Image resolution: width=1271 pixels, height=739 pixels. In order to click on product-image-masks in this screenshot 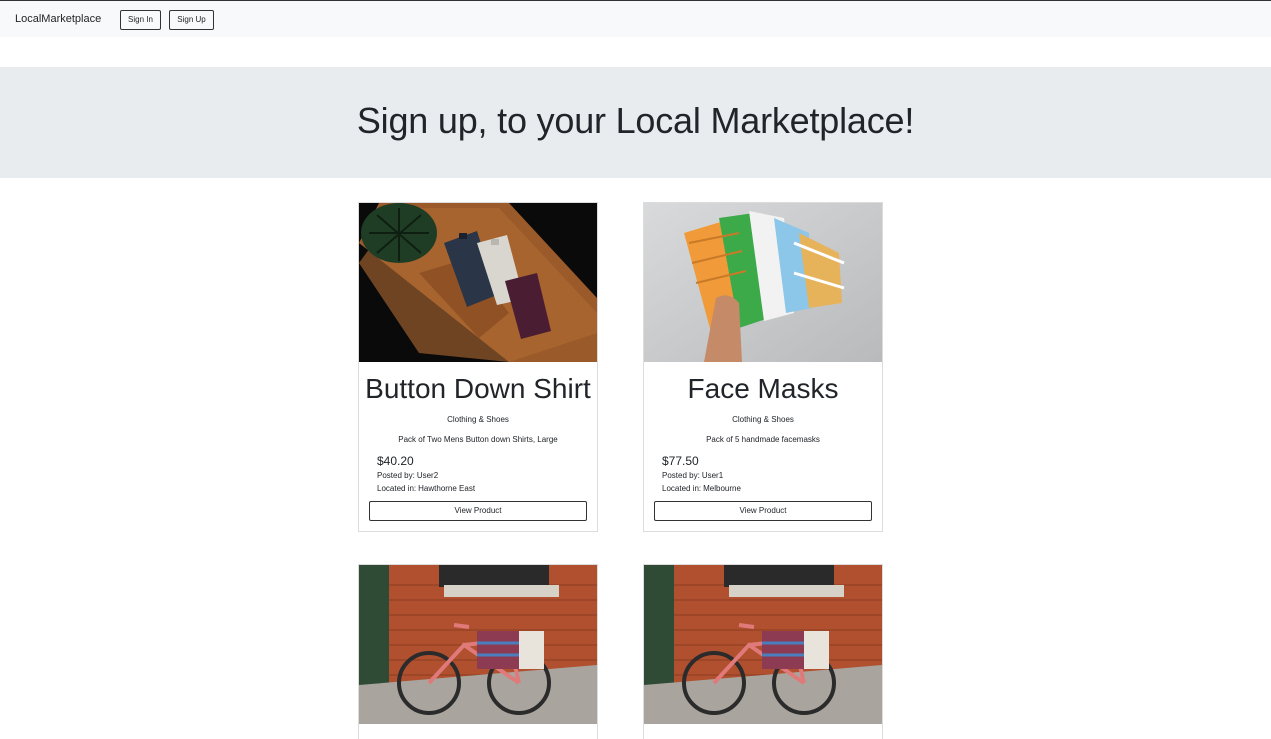, I will do `click(763, 282)`.